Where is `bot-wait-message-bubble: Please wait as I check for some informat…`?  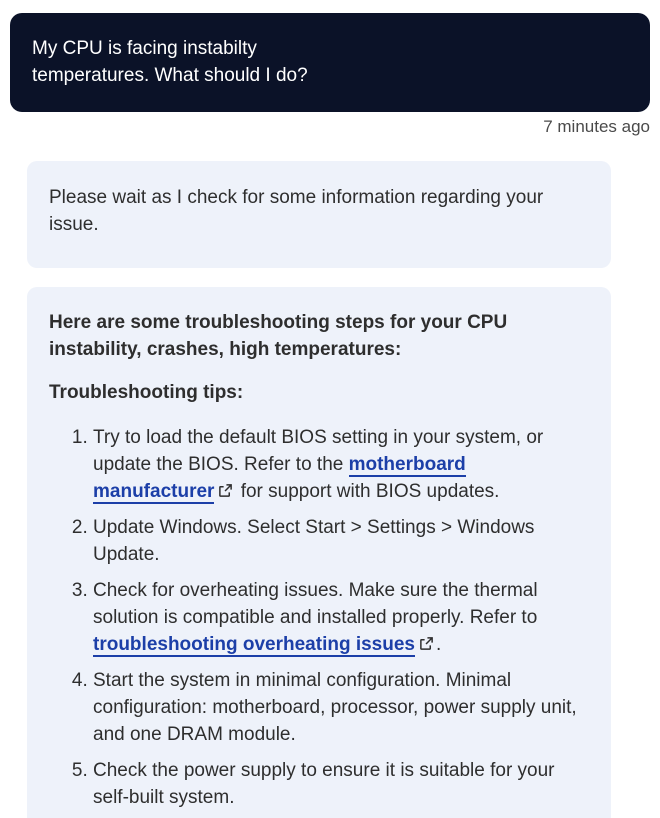 bot-wait-message-bubble: Please wait as I check for some informat… is located at coordinates (319, 214).